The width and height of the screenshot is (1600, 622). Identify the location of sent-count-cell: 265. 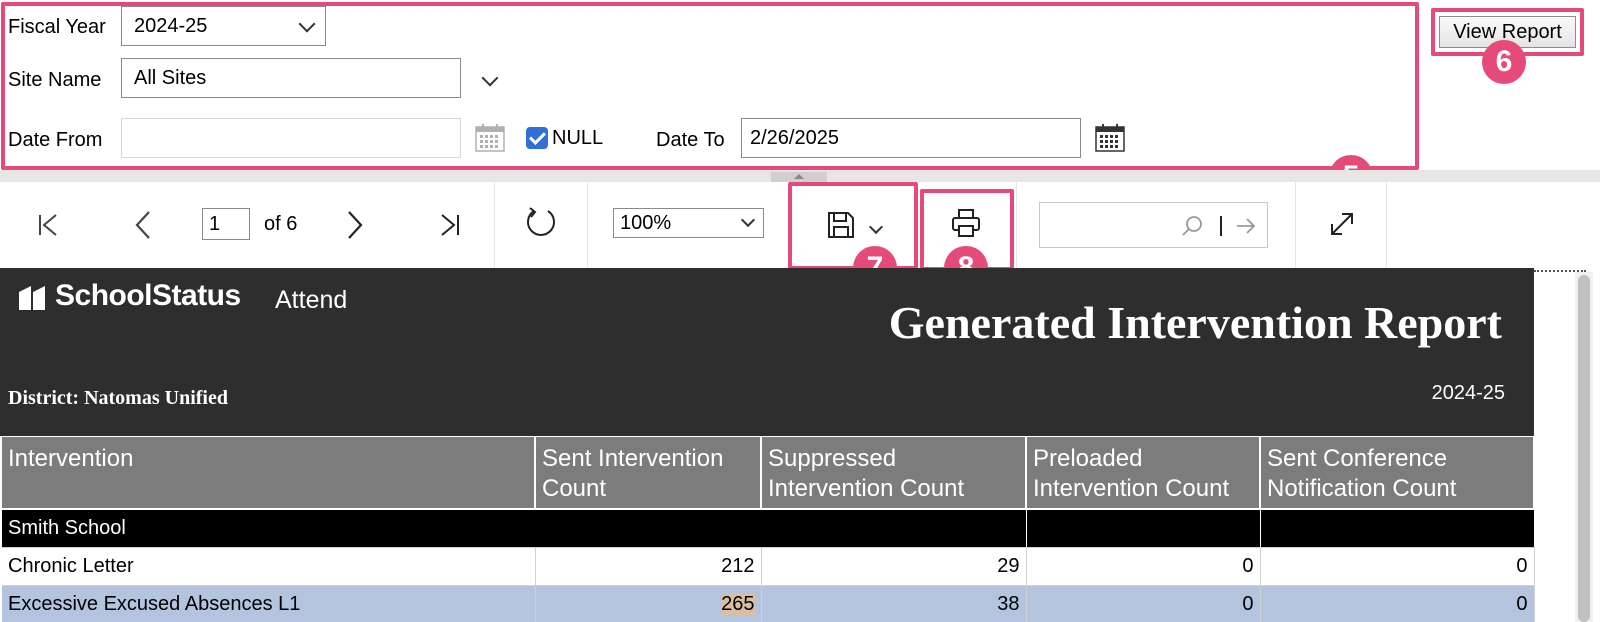
(648, 603).